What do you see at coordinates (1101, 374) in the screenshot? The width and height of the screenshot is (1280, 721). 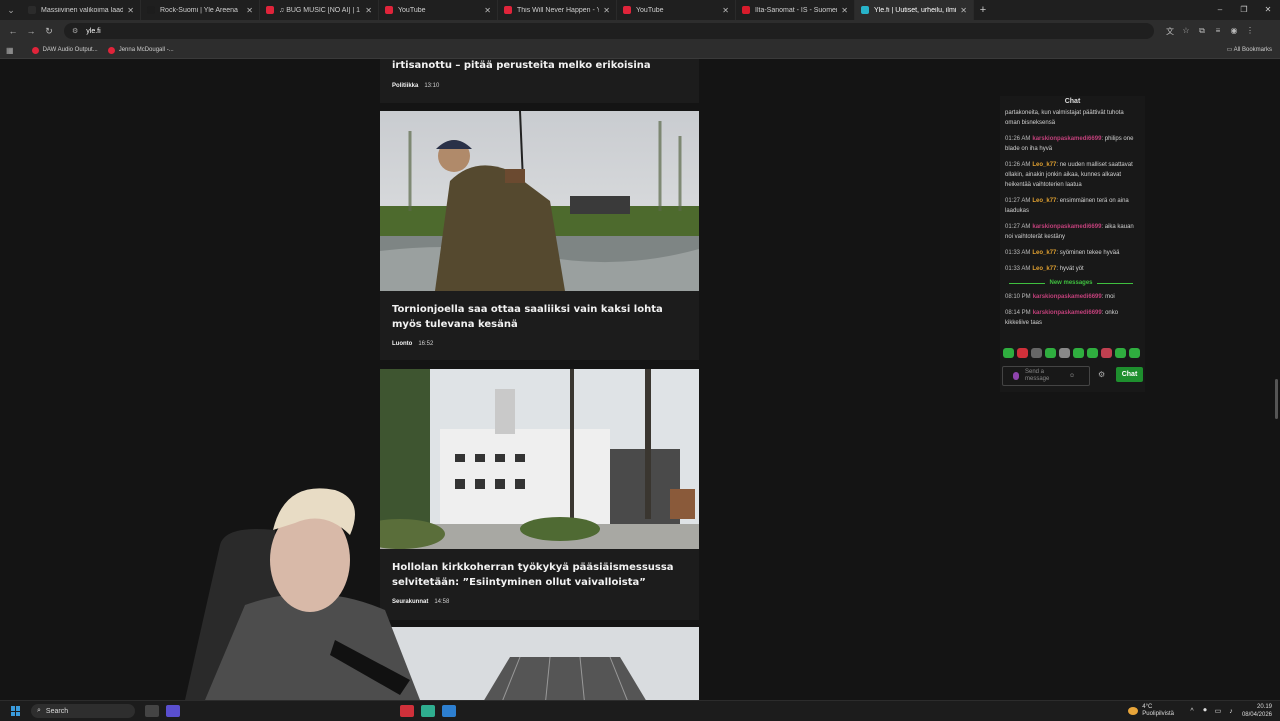 I see `chat-settings-icon: ⚙` at bounding box center [1101, 374].